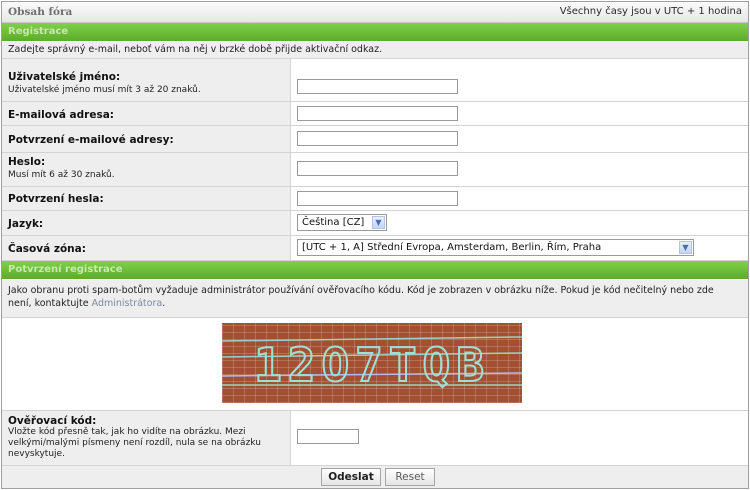 Image resolution: width=750 pixels, height=490 pixels. I want to click on password-value-cell, so click(519, 169).